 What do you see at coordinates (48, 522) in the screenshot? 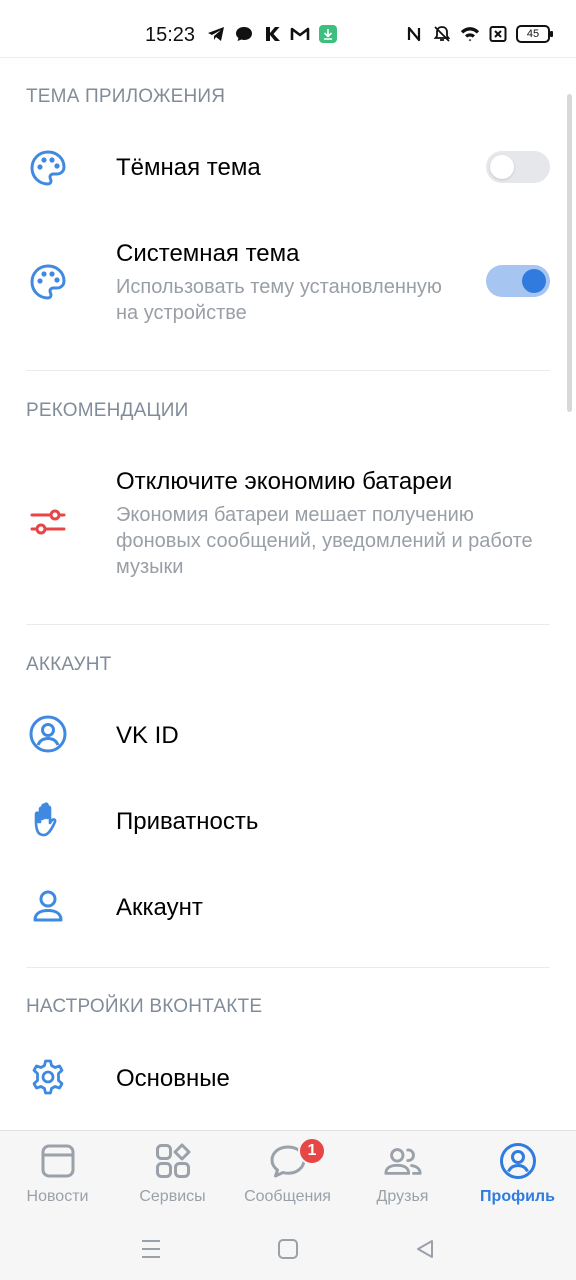
I see `sliders-icon` at bounding box center [48, 522].